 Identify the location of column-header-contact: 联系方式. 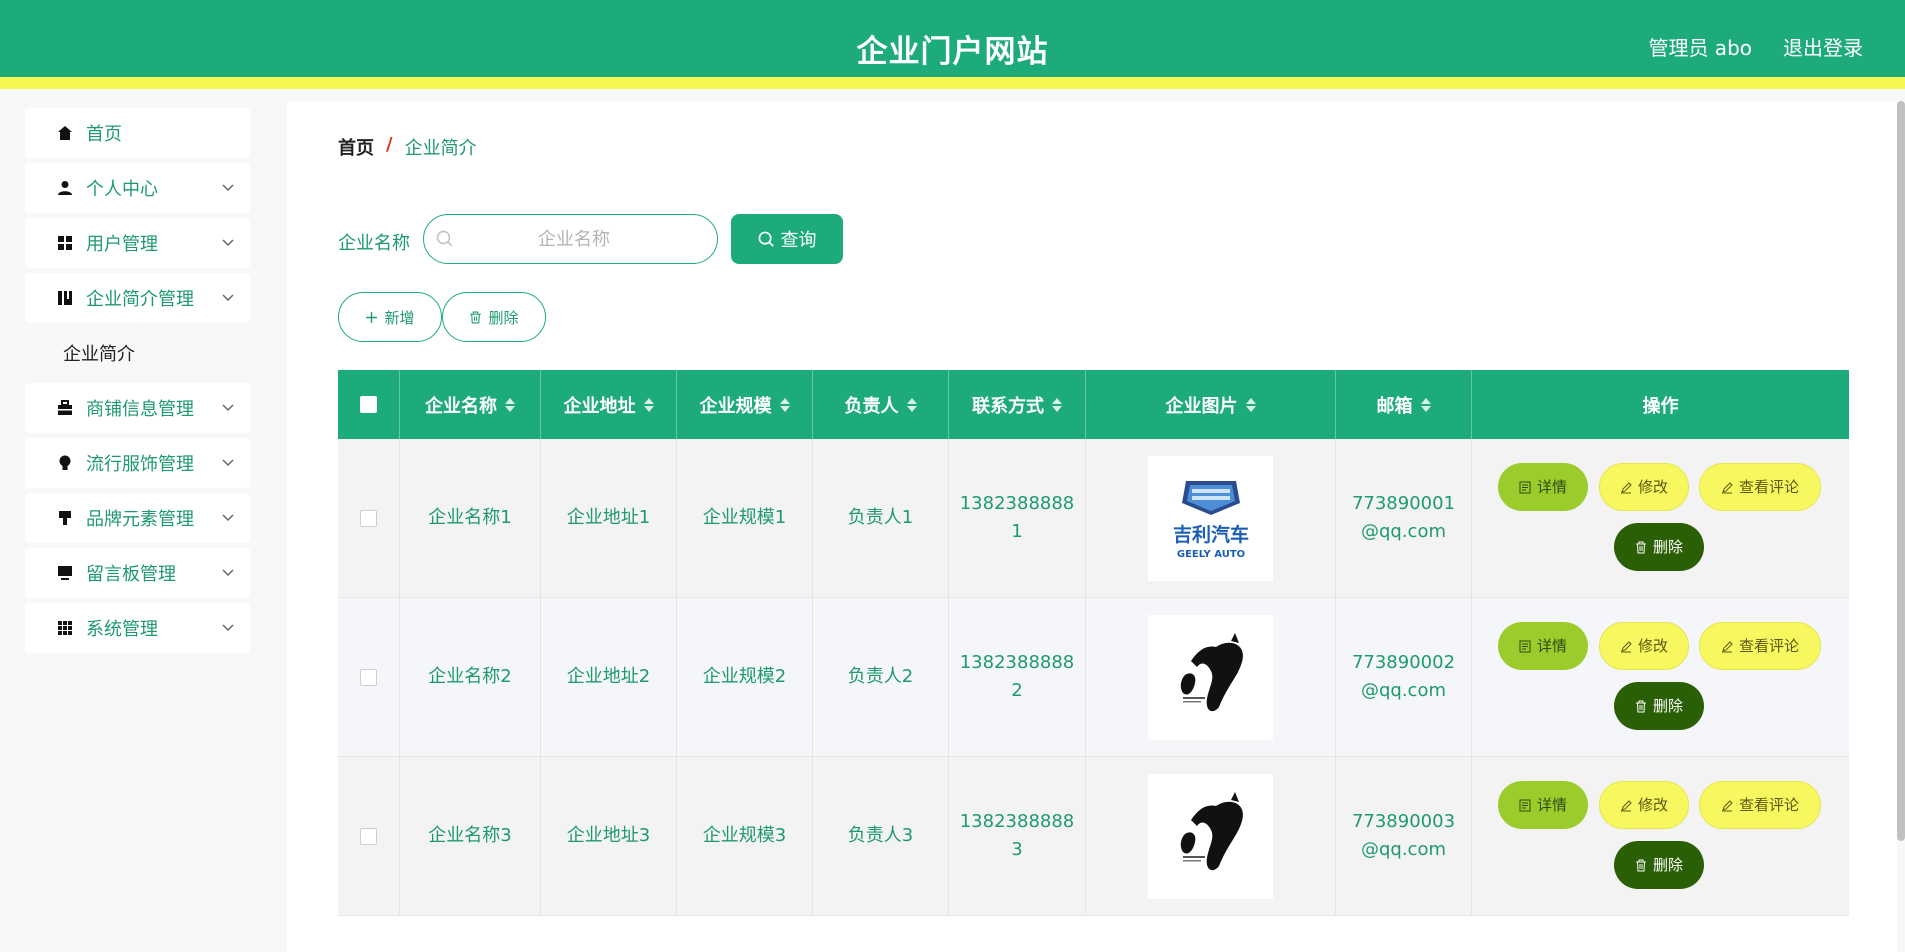
(1017, 404).